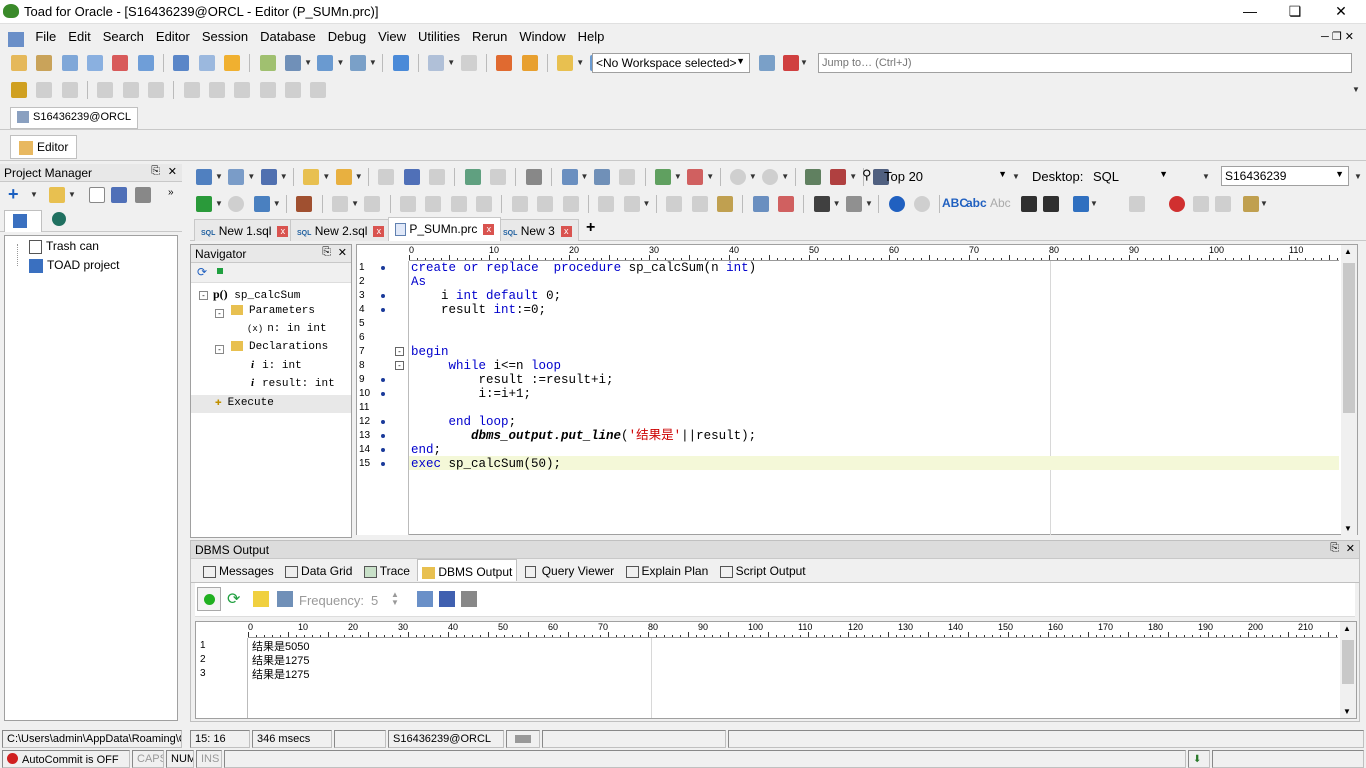 The height and width of the screenshot is (768, 1366). Describe the element at coordinates (268, 177) in the screenshot. I see `close-editor-icon` at that location.